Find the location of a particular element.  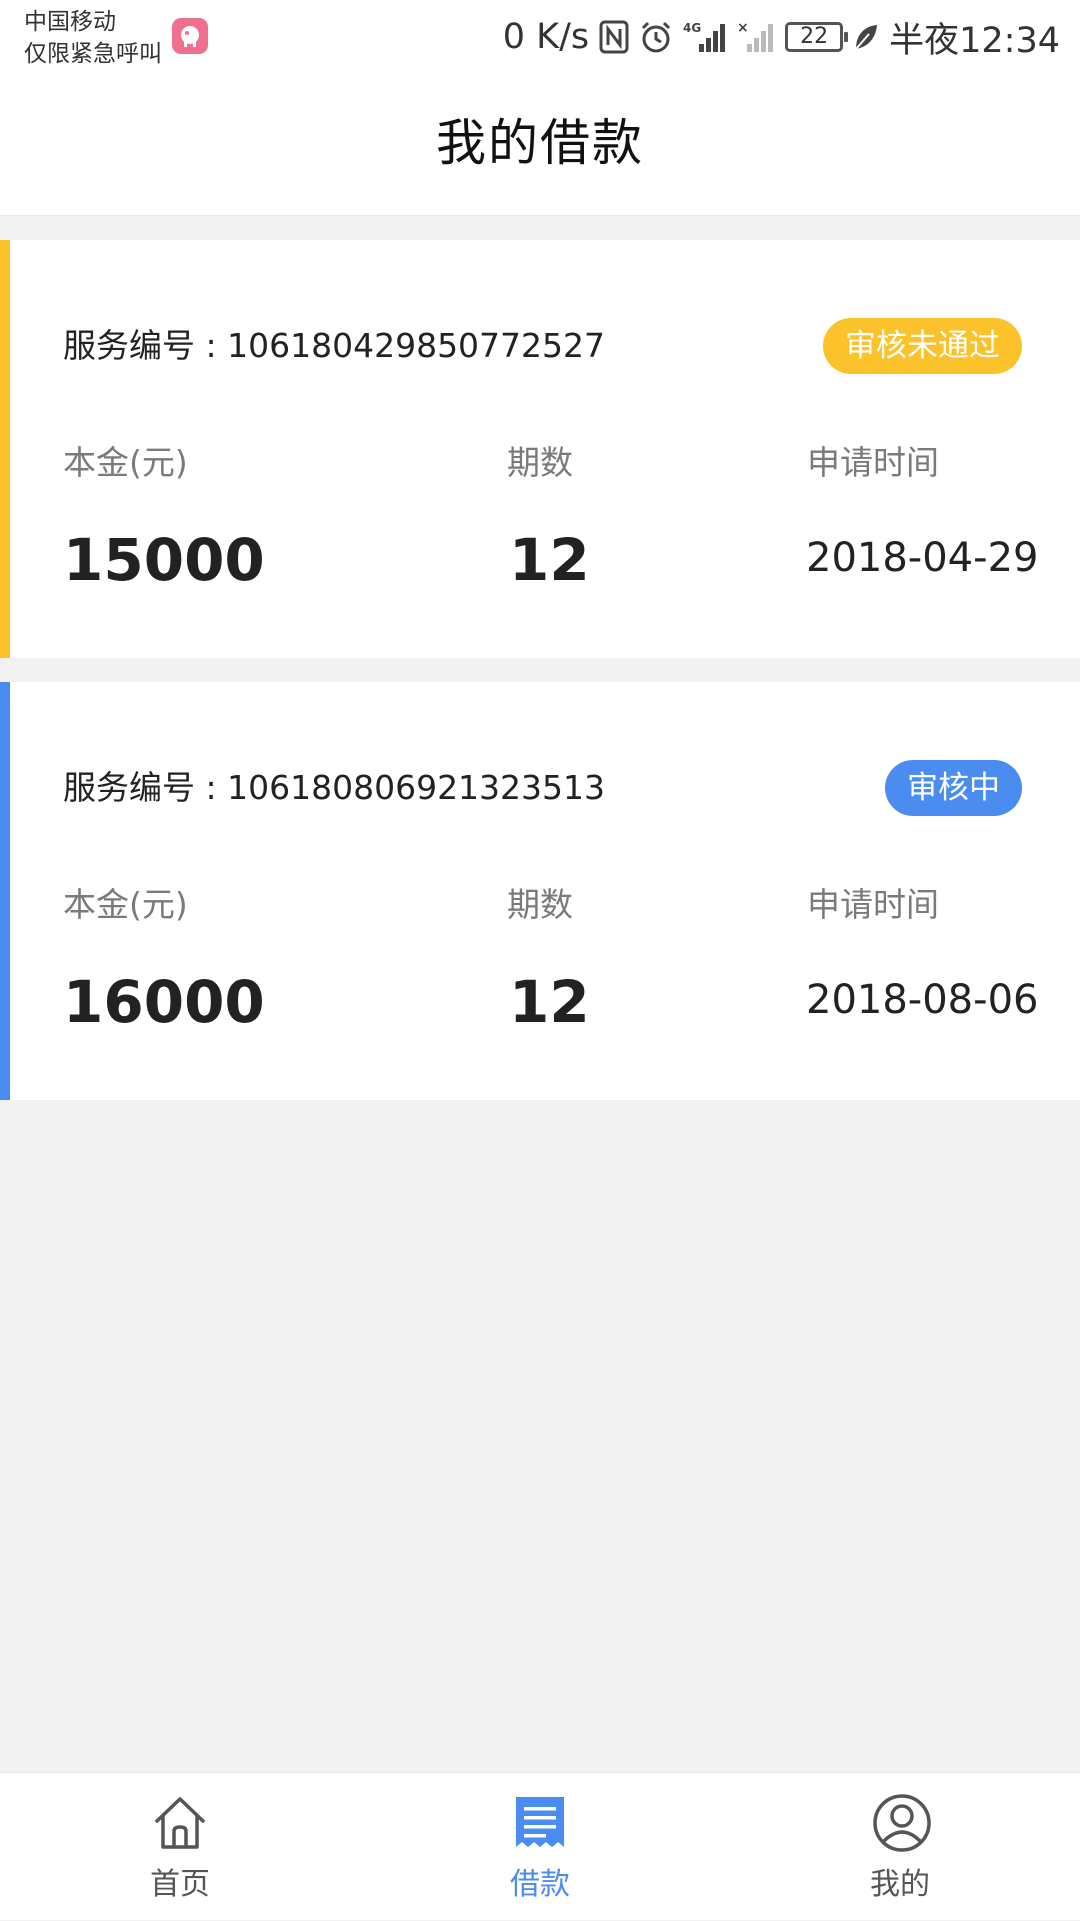

nav-label-mine: 我的 is located at coordinates (900, 1884).